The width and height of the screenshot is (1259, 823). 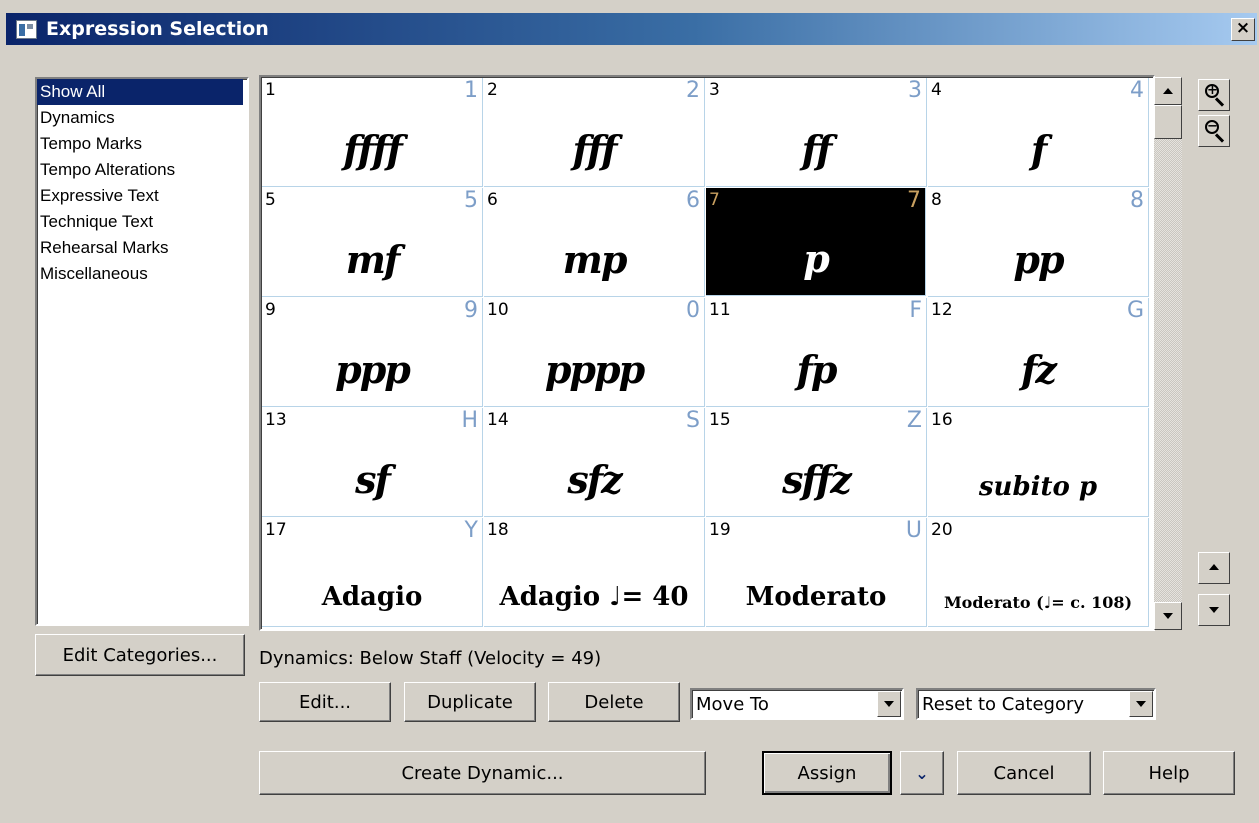 What do you see at coordinates (142, 170) in the screenshot?
I see `category-item: Tempo Alterations` at bounding box center [142, 170].